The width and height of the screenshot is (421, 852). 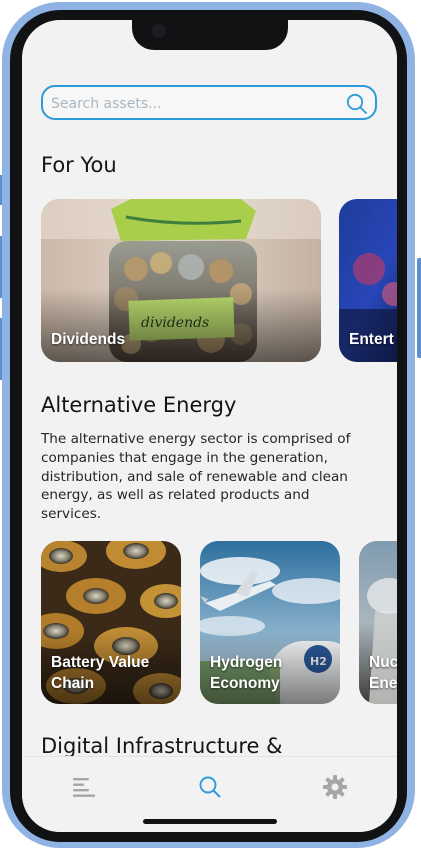 What do you see at coordinates (246, 673) in the screenshot?
I see `card-label: Hydrogen Economy` at bounding box center [246, 673].